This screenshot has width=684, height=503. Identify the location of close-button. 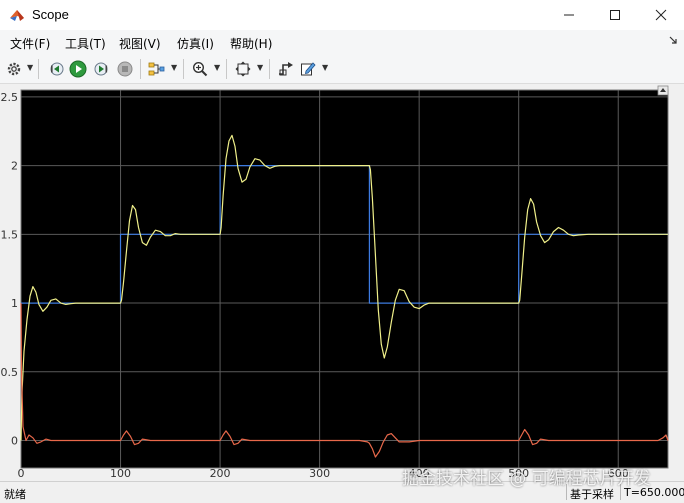
(661, 15).